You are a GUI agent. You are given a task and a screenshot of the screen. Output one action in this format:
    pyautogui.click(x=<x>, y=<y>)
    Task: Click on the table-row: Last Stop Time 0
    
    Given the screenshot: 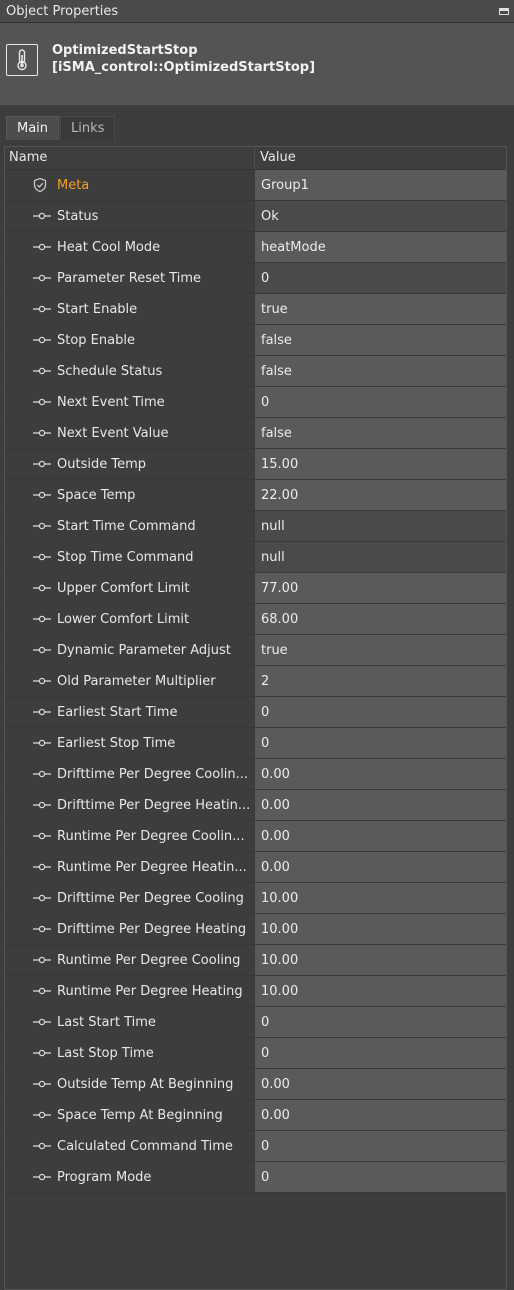 What is the action you would take?
    pyautogui.click(x=255, y=1053)
    